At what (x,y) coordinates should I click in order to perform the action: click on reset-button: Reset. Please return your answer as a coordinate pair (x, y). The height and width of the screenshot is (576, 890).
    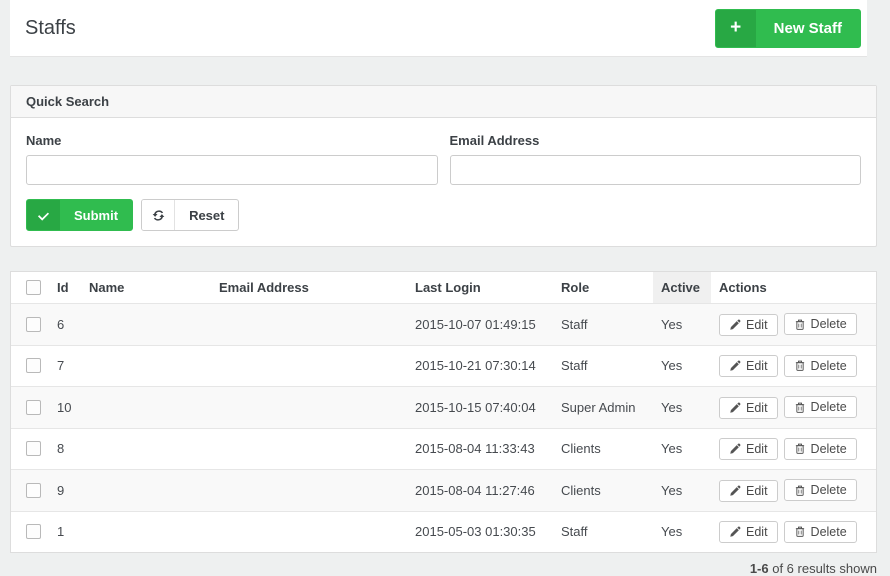
    Looking at the image, I should click on (190, 215).